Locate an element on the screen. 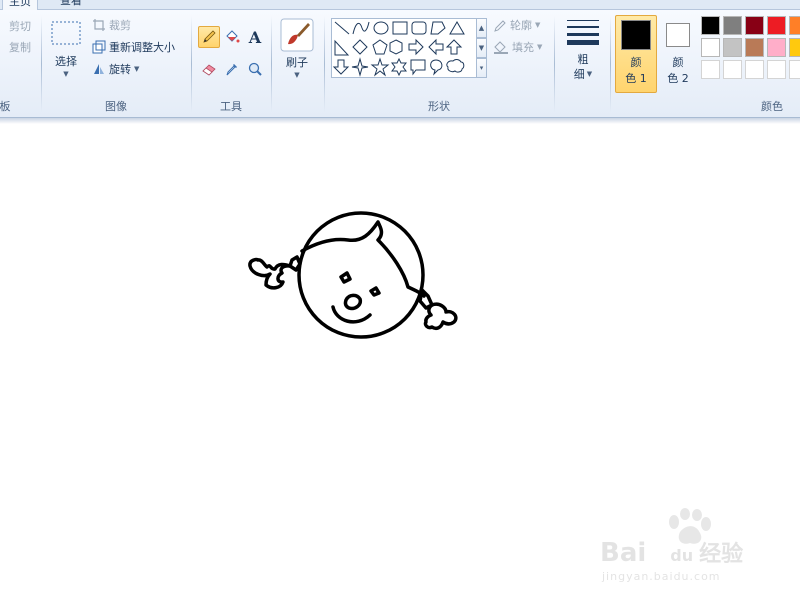 This screenshot has width=800, height=600. shapes-scroll-up-button: ▲ is located at coordinates (481, 28).